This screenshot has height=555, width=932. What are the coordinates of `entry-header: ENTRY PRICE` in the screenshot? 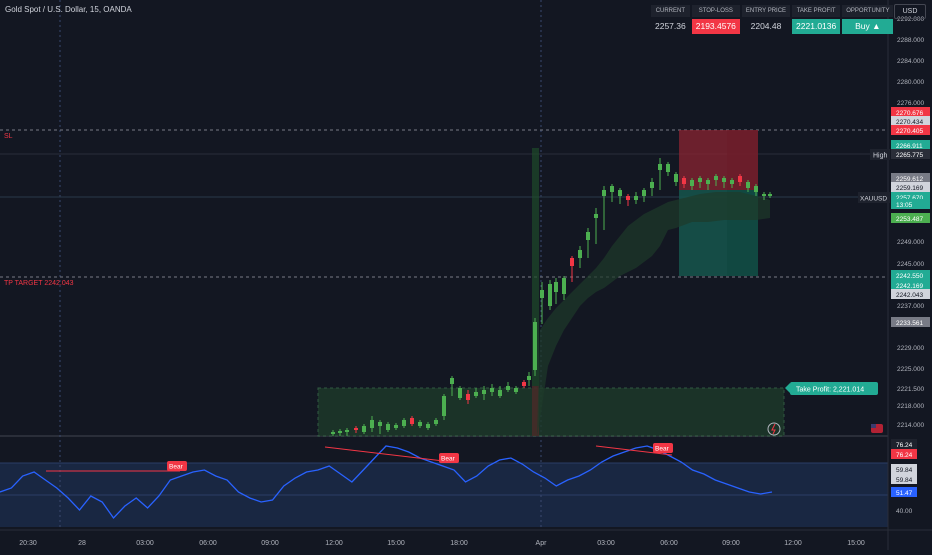 It's located at (766, 11).